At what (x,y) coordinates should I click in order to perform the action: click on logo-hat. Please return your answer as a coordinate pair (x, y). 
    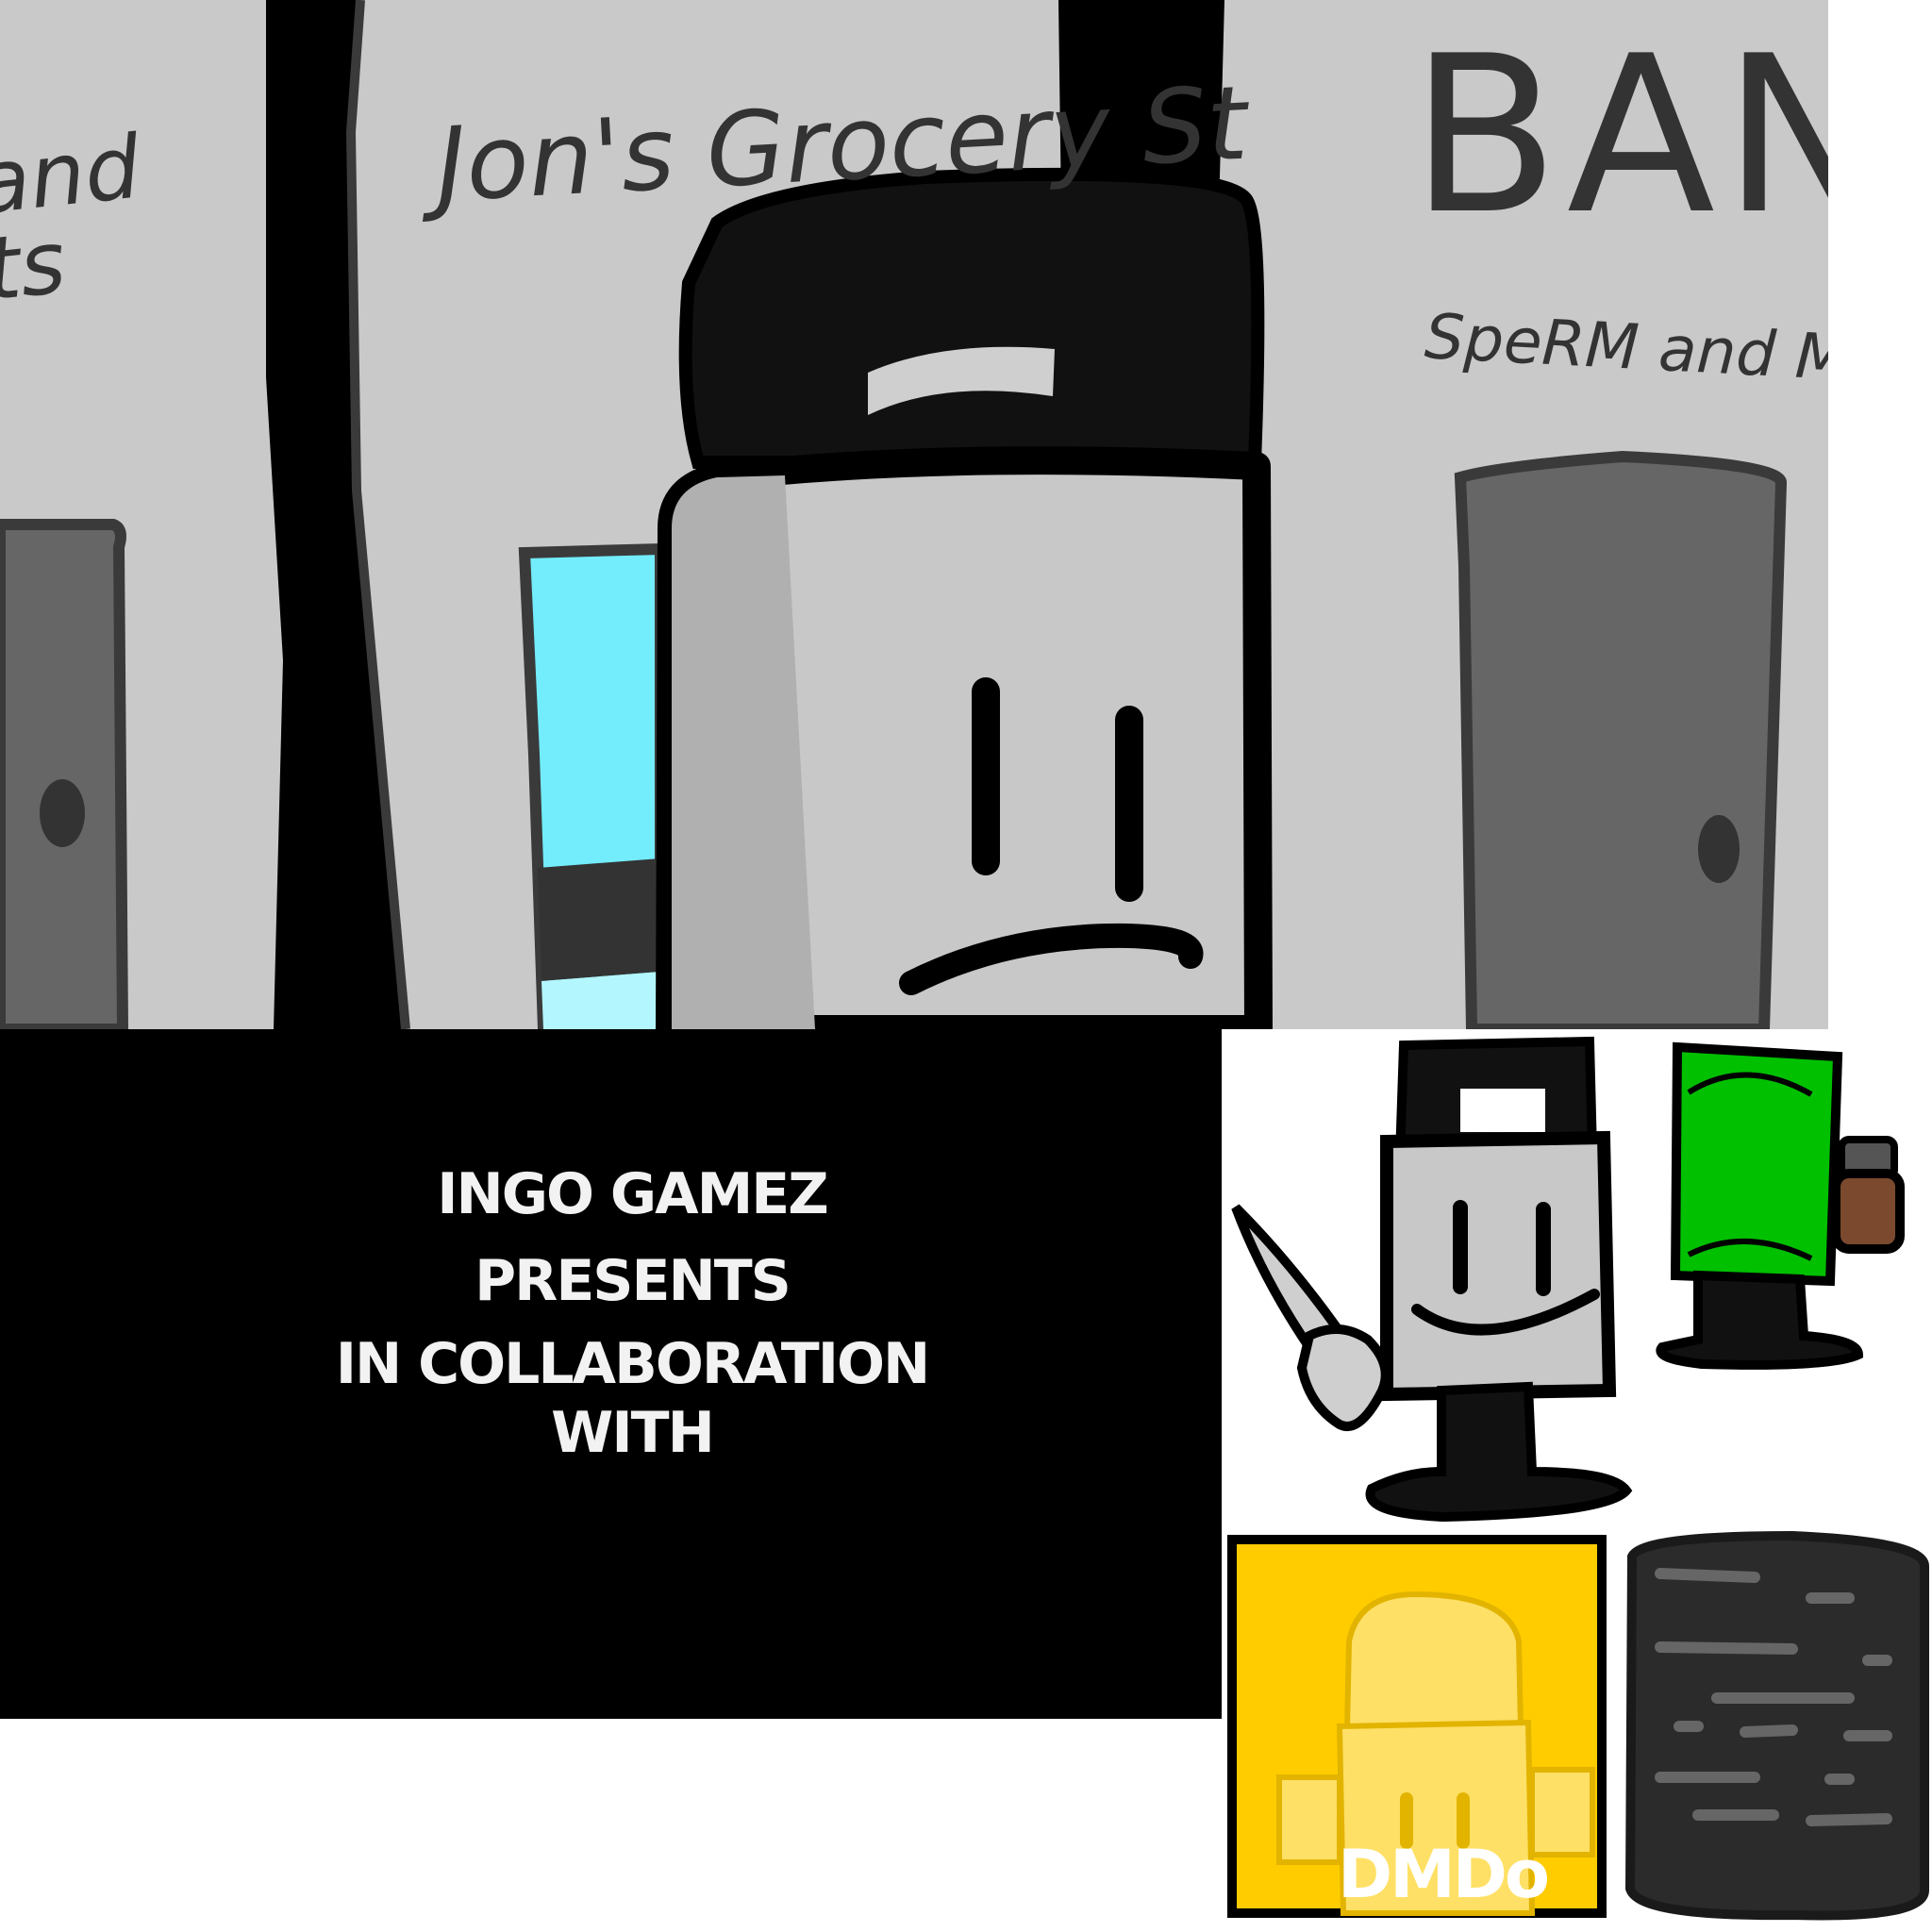
    Looking at the image, I should click on (1434, 1662).